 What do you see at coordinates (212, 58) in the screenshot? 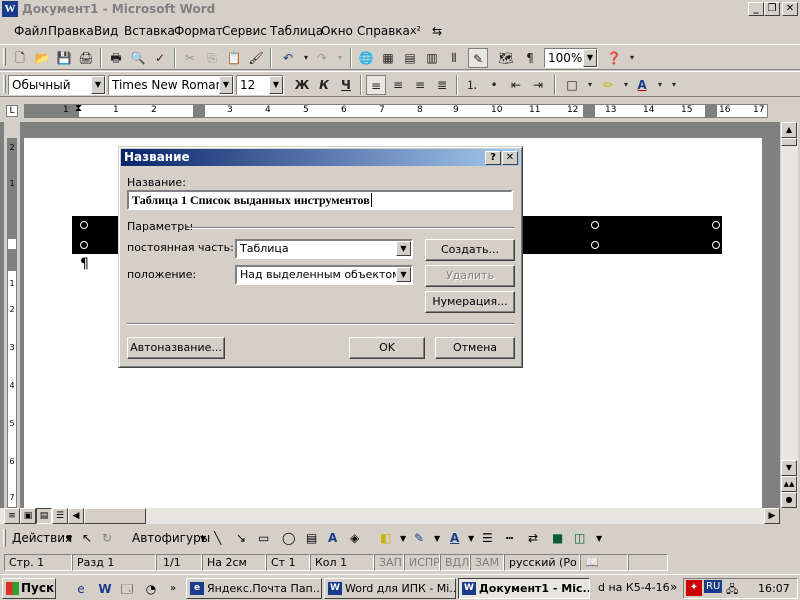
I see `copy-icon: ⎘` at bounding box center [212, 58].